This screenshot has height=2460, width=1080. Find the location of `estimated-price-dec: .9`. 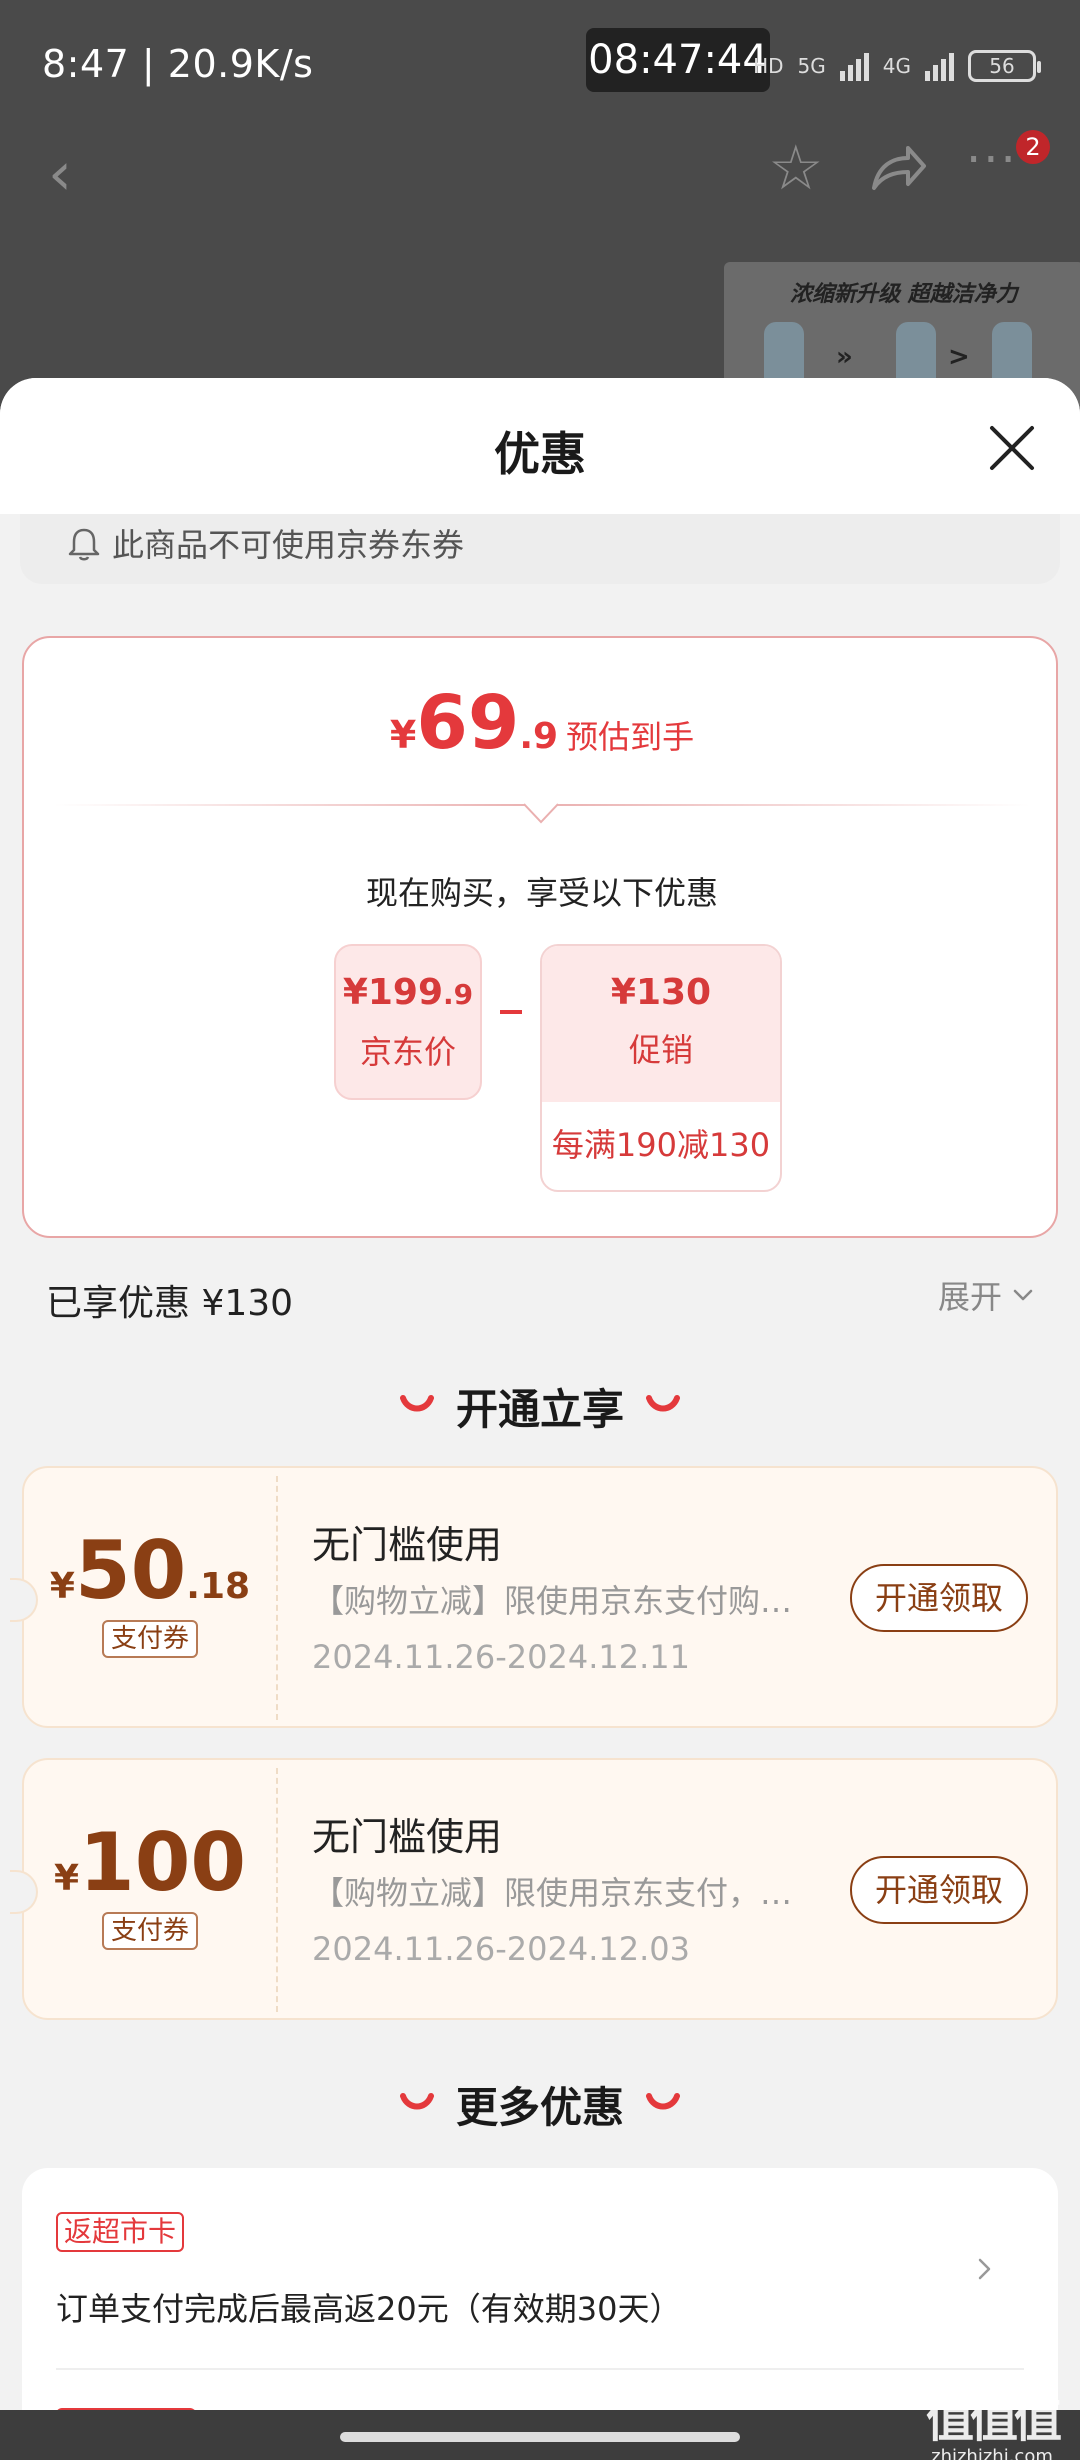

estimated-price-dec: .9 is located at coordinates (539, 736).